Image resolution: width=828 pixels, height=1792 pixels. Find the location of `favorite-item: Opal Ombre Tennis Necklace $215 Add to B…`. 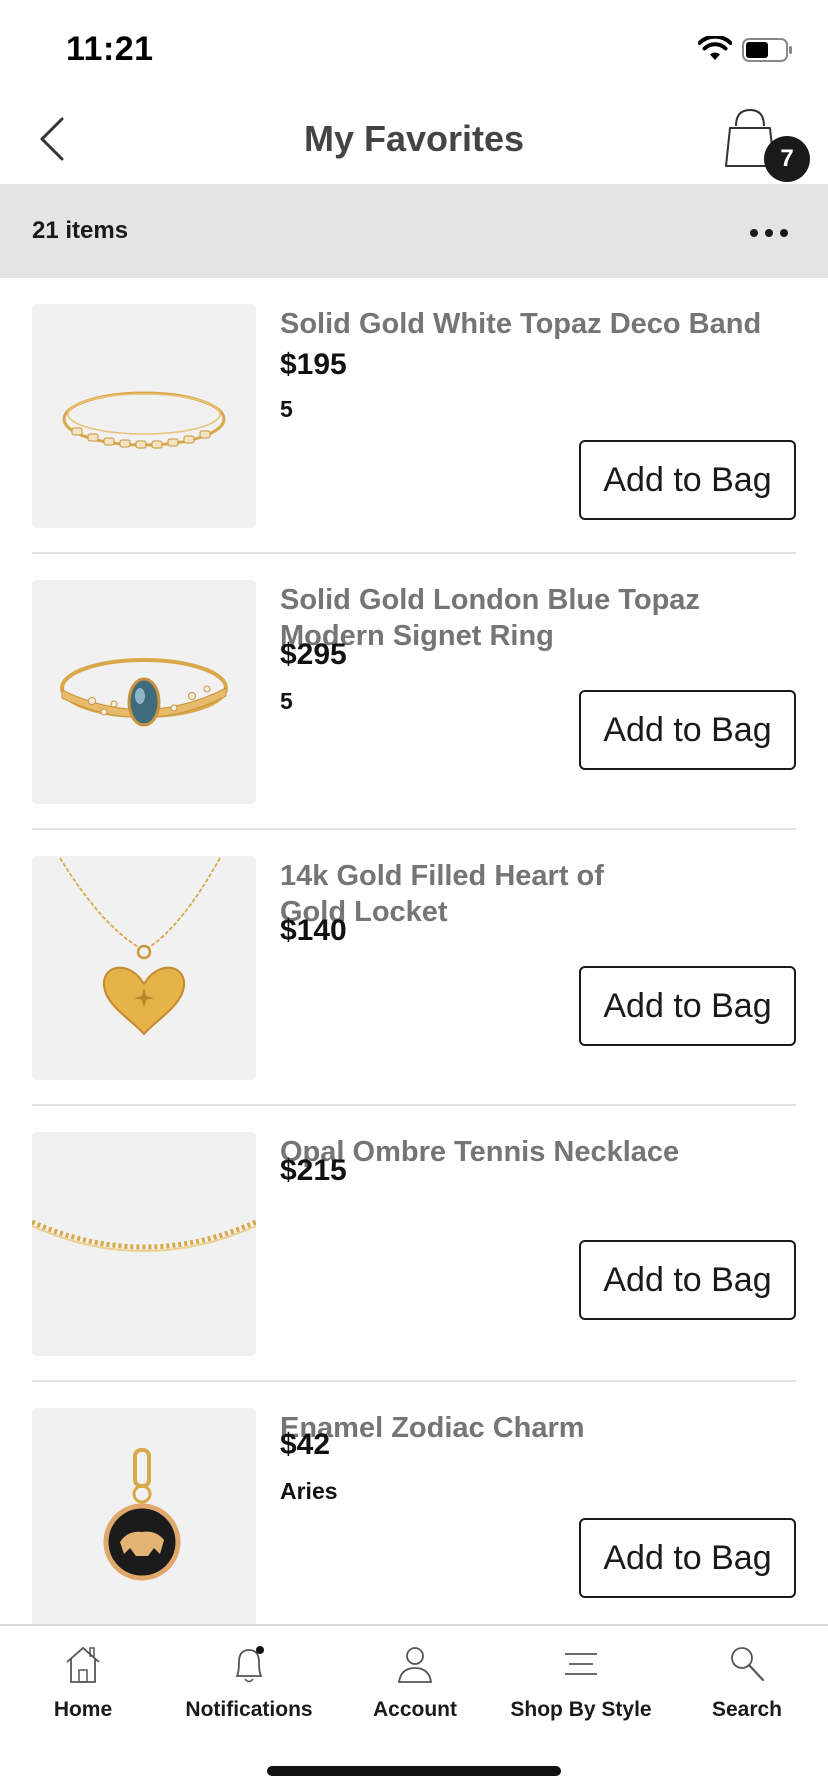

favorite-item: Opal Ombre Tennis Necklace $215 Add to B… is located at coordinates (414, 1244).